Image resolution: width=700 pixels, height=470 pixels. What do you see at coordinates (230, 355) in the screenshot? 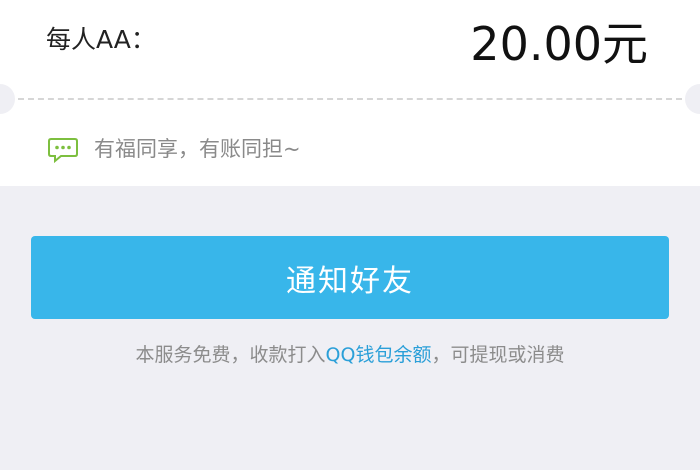
I see `notice-prefix: 本服务免费，收款打入` at bounding box center [230, 355].